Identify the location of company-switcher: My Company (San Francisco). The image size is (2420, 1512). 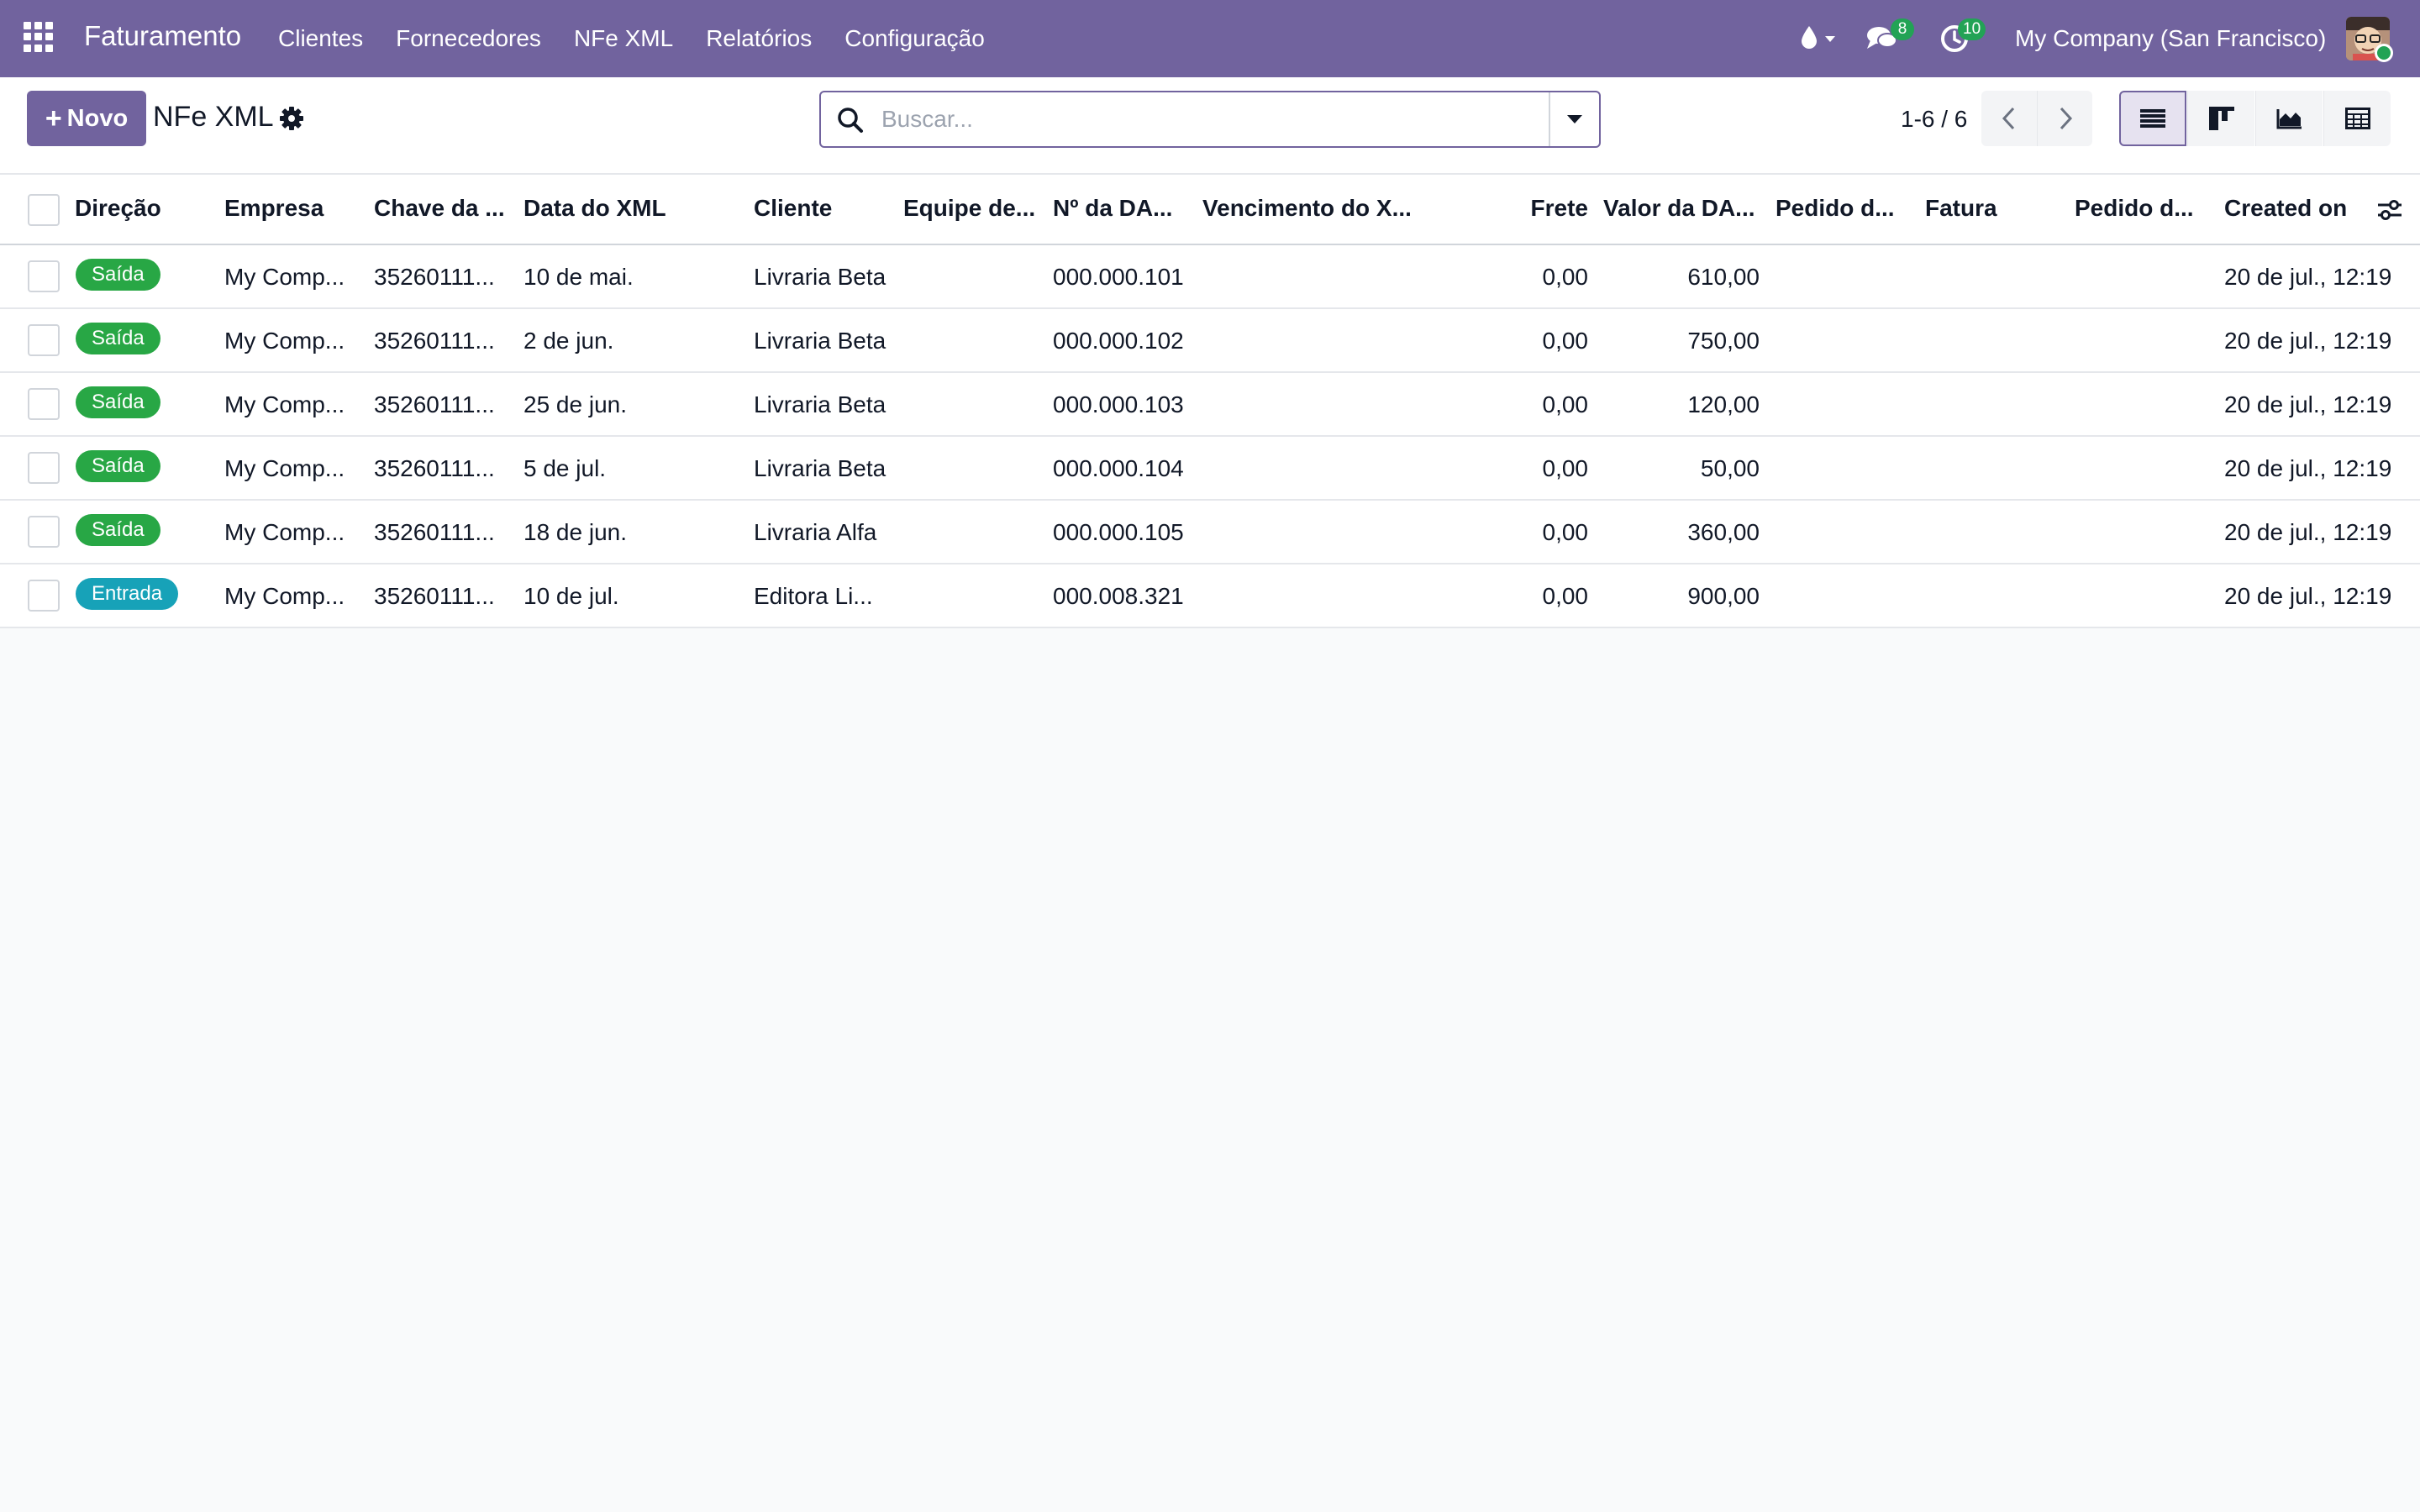
(2170, 38).